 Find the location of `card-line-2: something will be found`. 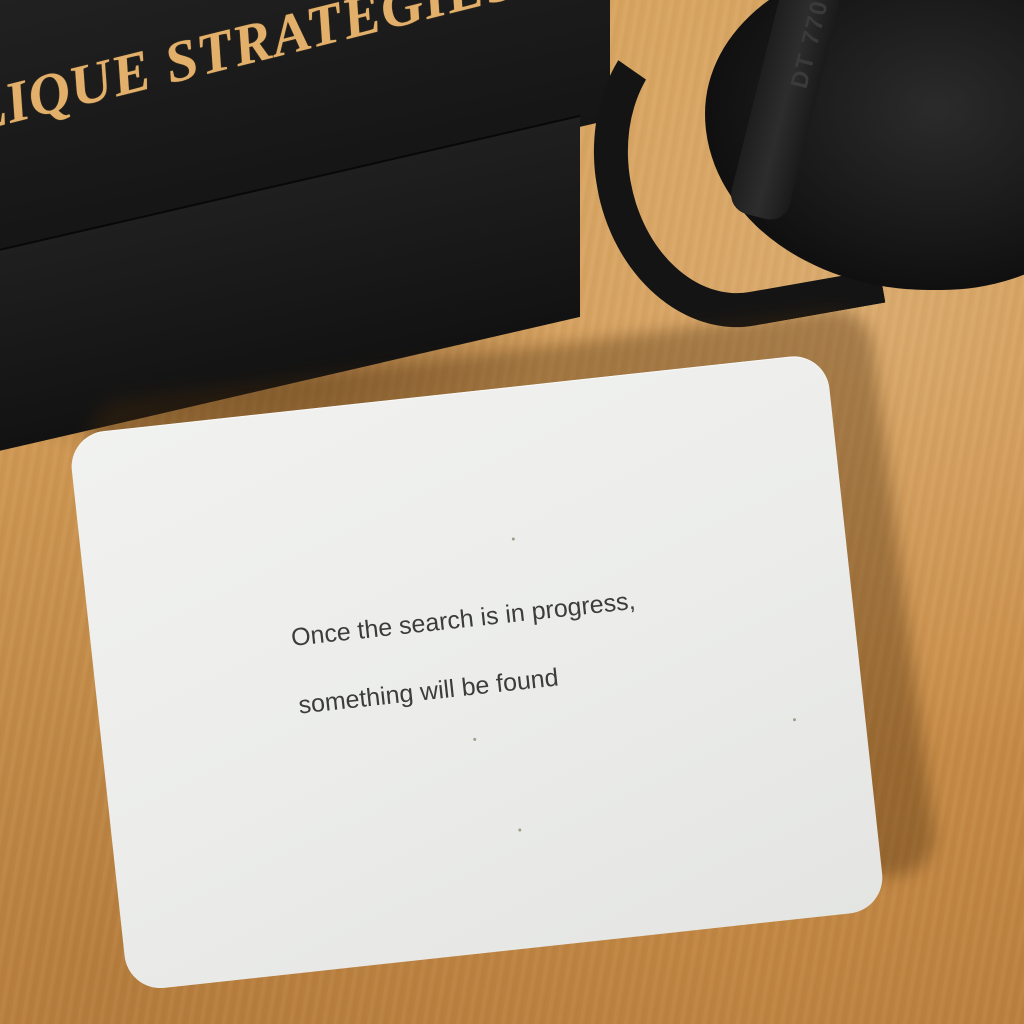

card-line-2: something will be found is located at coordinates (428, 691).